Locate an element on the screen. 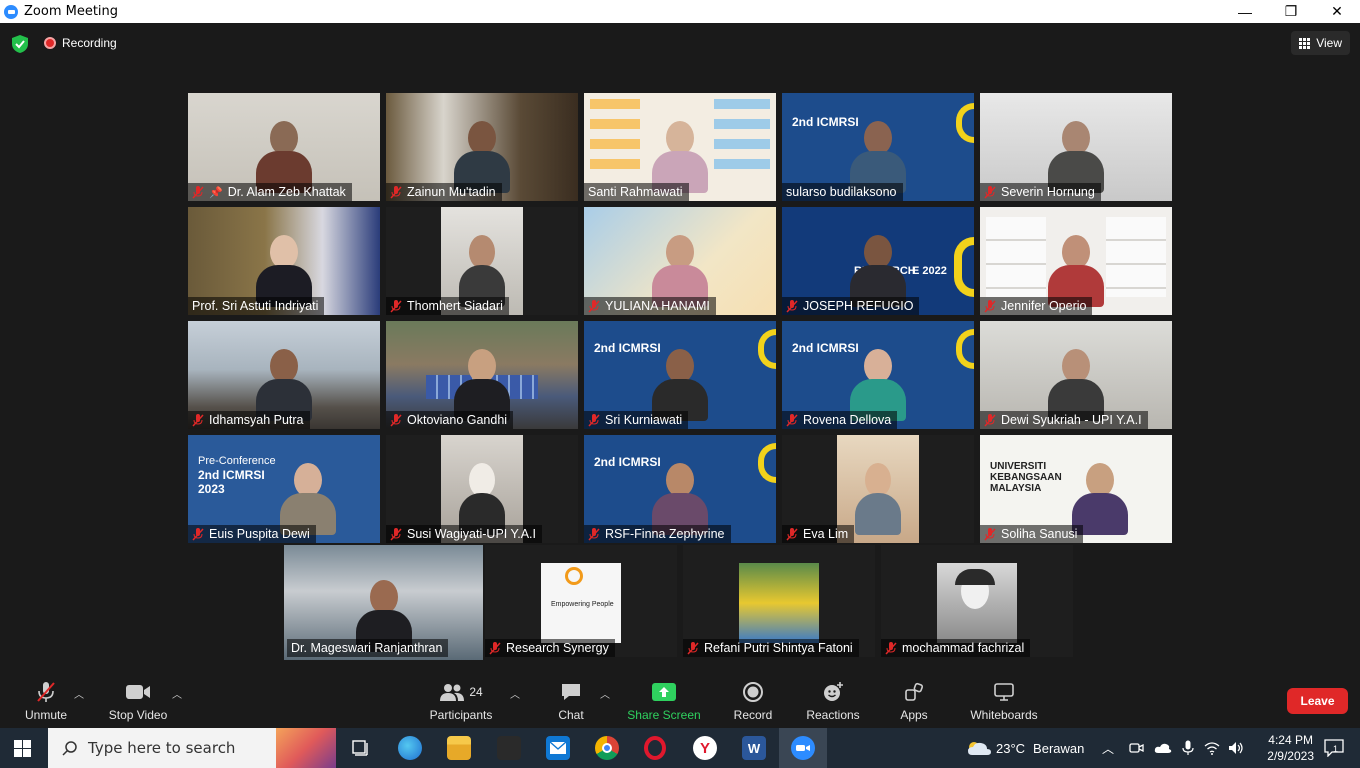 The width and height of the screenshot is (1360, 768). participant-name: JOSEPH REFUGIO is located at coordinates (858, 306).